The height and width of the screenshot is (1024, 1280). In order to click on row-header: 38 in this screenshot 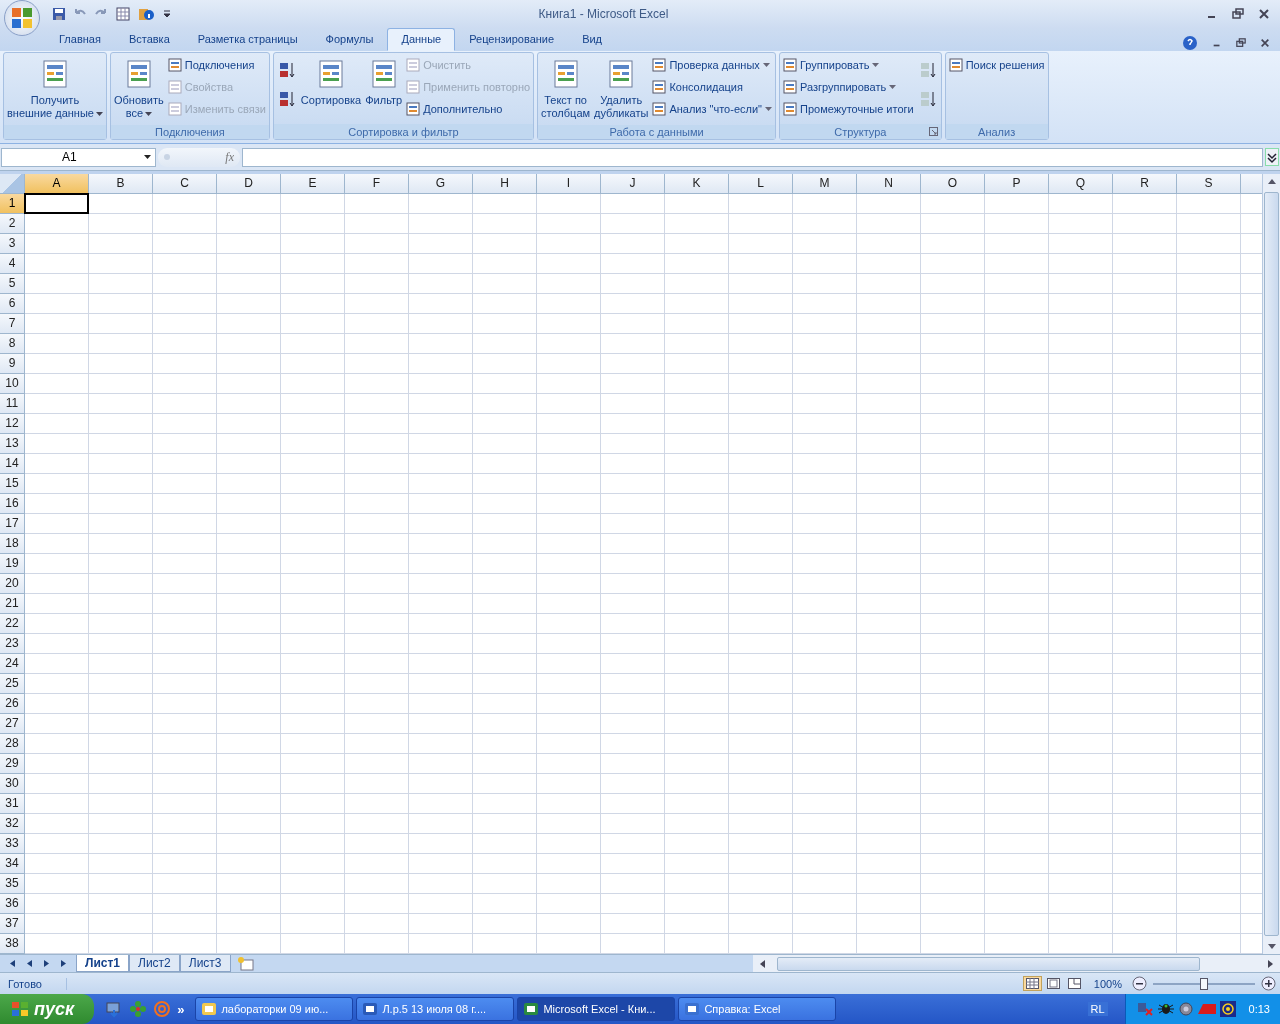, I will do `click(12, 943)`.